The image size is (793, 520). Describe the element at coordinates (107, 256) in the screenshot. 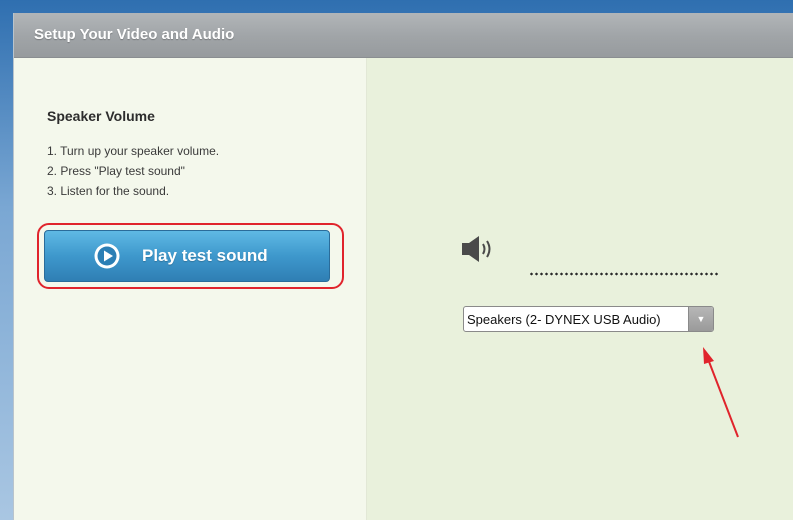

I see `play-circle-icon` at that location.